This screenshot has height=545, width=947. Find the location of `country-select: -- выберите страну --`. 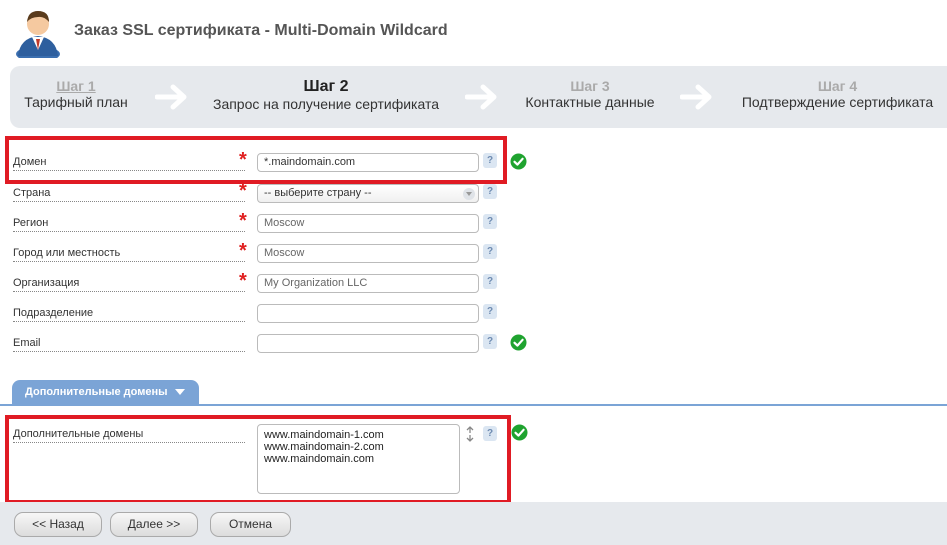

country-select: -- выберите страну -- is located at coordinates (368, 193).